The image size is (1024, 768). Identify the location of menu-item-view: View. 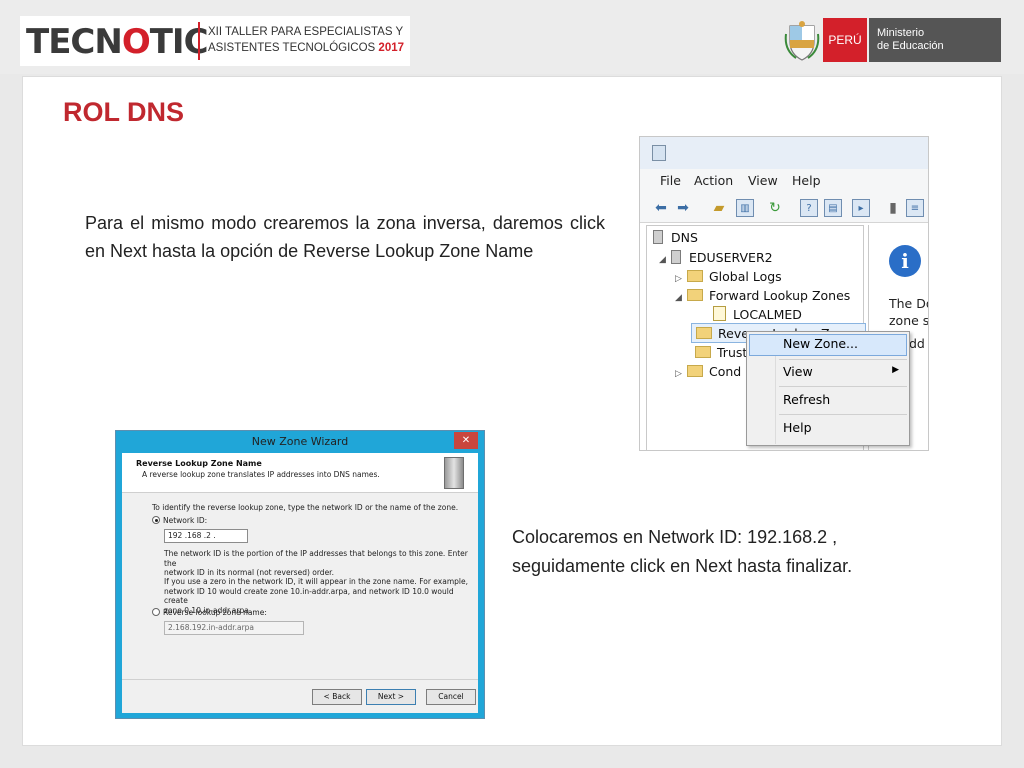
(798, 371).